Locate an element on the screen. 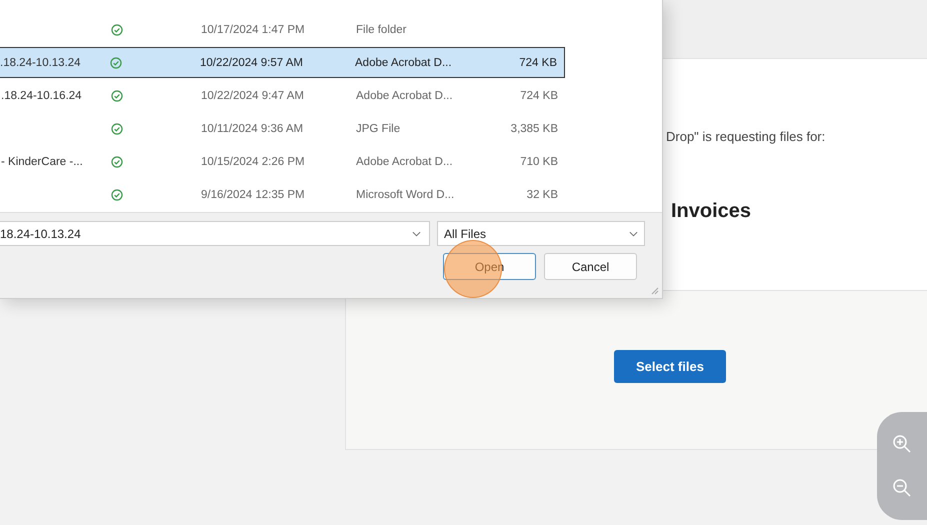  file-row: .18.24-10.13.24 10/22/2024 9:57 AM Adobe Acrobat D... 724 KB is located at coordinates (282, 62).